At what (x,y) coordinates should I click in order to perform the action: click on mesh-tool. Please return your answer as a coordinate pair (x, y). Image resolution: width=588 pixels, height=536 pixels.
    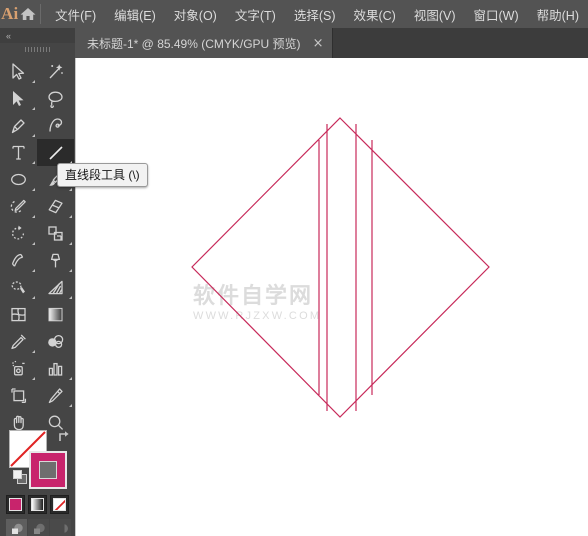
    Looking at the image, I should click on (18, 314).